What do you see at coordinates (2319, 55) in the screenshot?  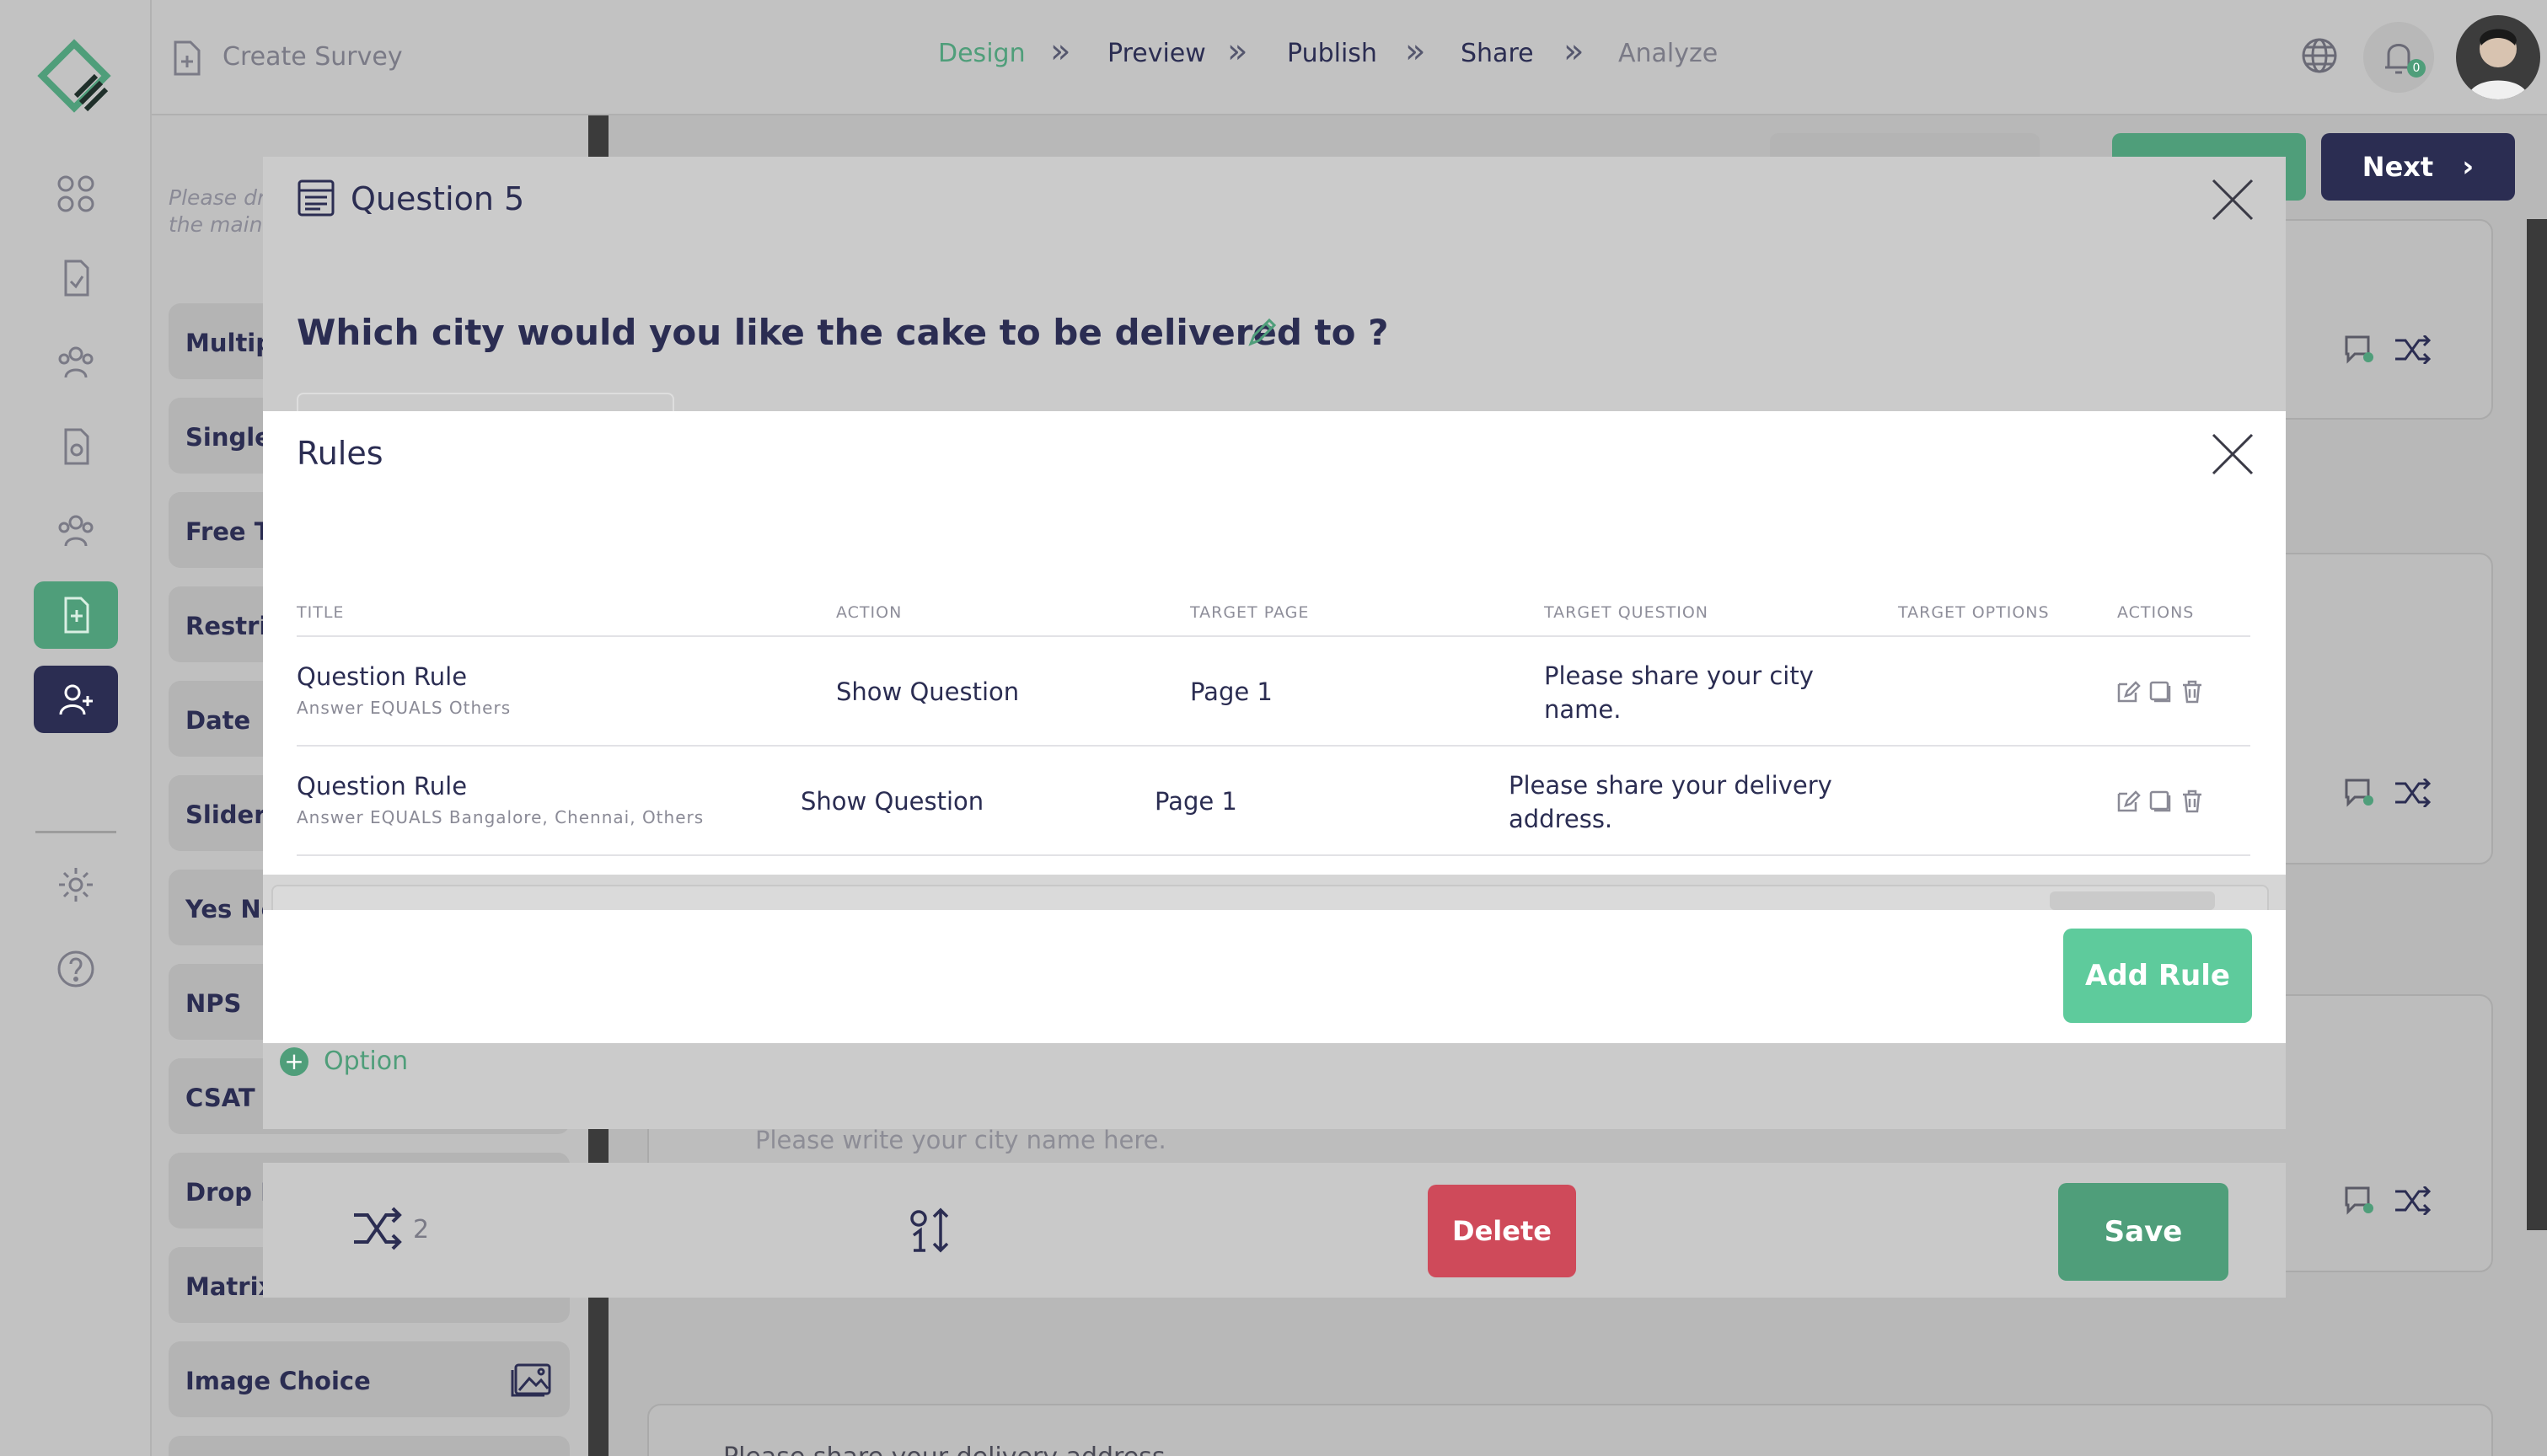 I see `globe-icon` at bounding box center [2319, 55].